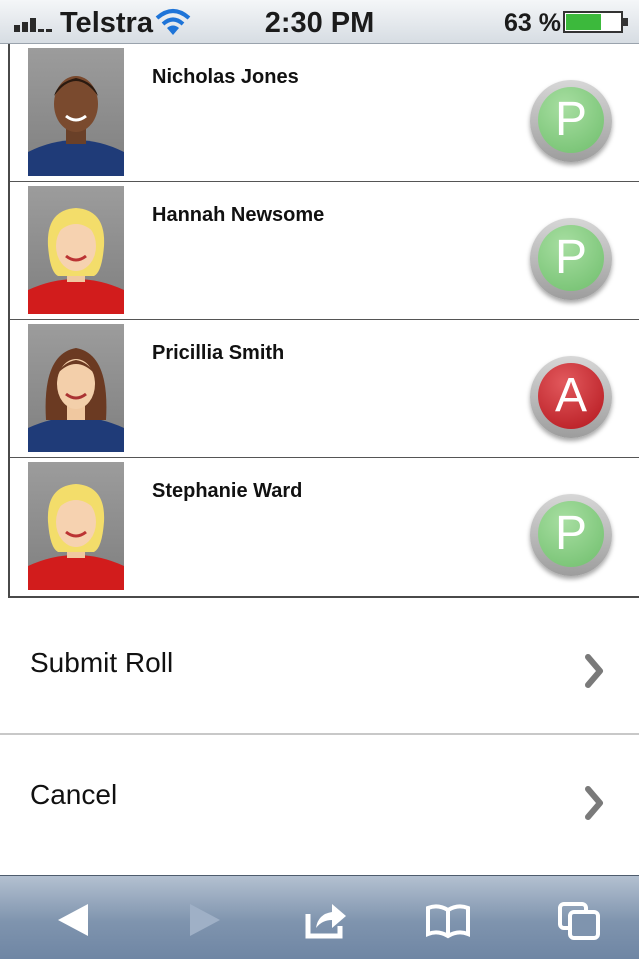 The height and width of the screenshot is (959, 639). I want to click on battery-icon, so click(595, 22).